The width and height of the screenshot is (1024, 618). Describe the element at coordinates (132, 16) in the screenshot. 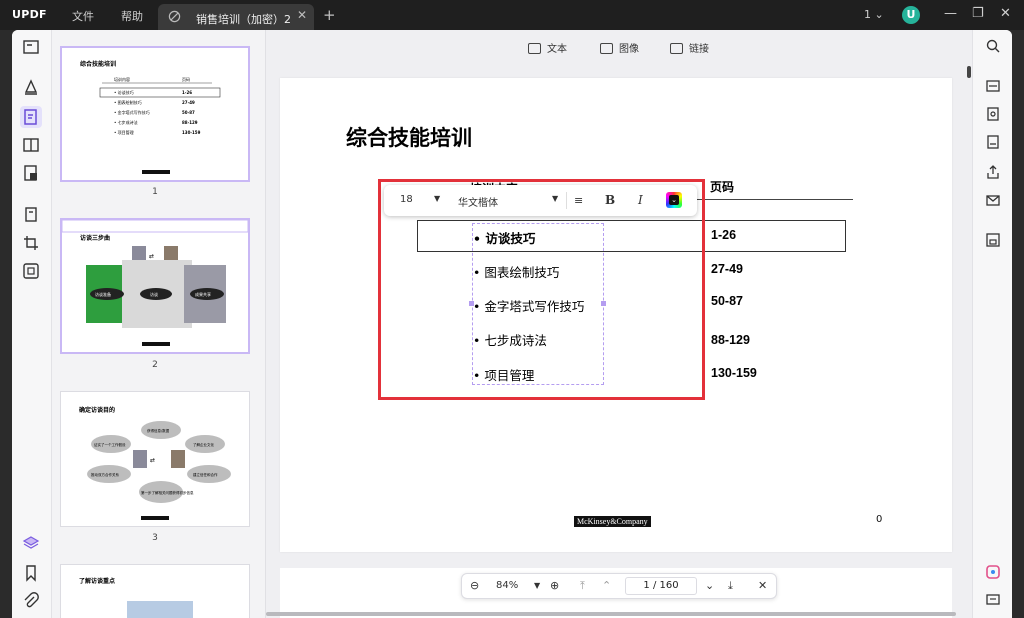

I see `menu-help: 帮助` at that location.